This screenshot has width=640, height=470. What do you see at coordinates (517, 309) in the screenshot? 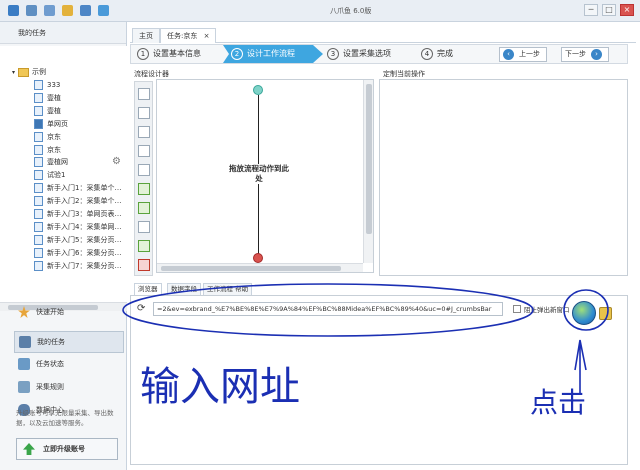
I see `checkbox-box` at bounding box center [517, 309].